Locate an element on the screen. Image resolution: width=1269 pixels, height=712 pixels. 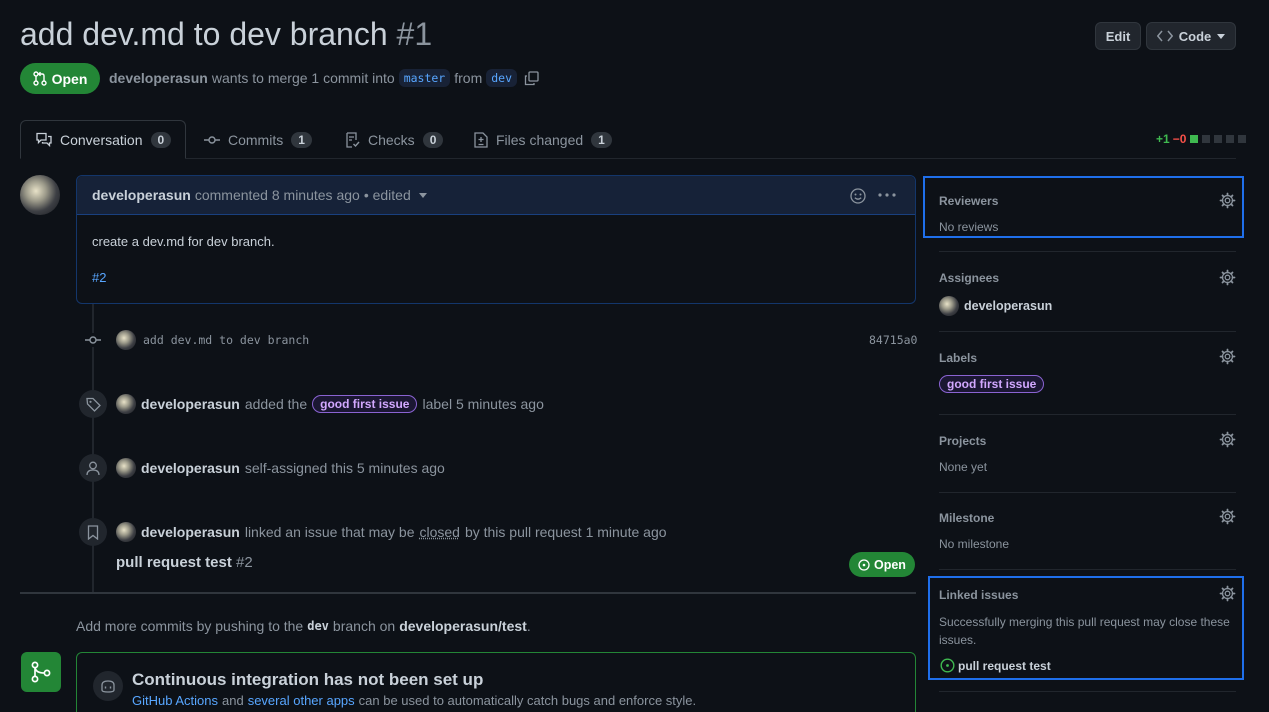
tab-checks: Checks 0 is located at coordinates (394, 139).